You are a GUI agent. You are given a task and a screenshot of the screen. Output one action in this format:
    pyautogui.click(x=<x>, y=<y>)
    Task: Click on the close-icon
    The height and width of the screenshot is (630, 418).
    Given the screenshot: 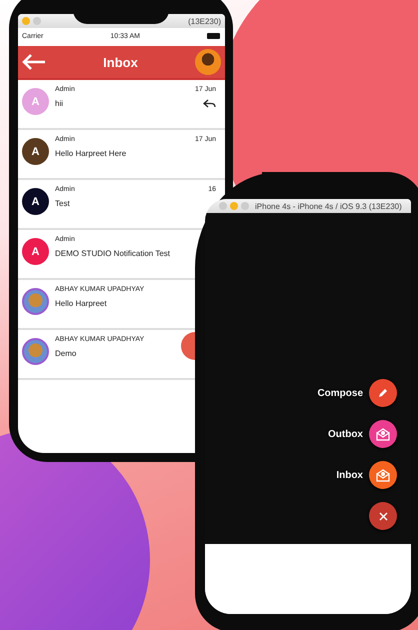 What is the action you would take?
    pyautogui.click(x=383, y=516)
    